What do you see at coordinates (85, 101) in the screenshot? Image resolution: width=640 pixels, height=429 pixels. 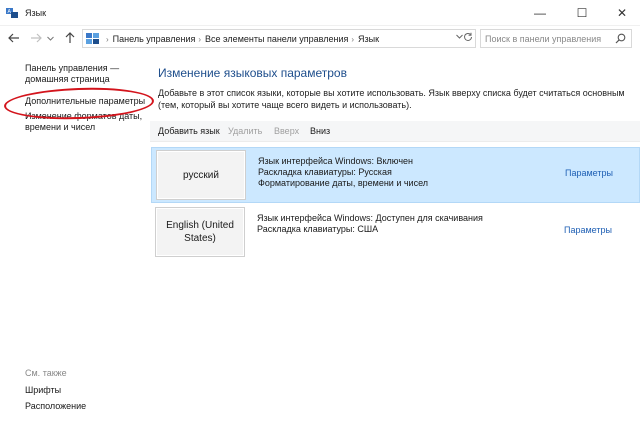 I see `sidebar-advanced-settings-link: Дополнительные параметры` at bounding box center [85, 101].